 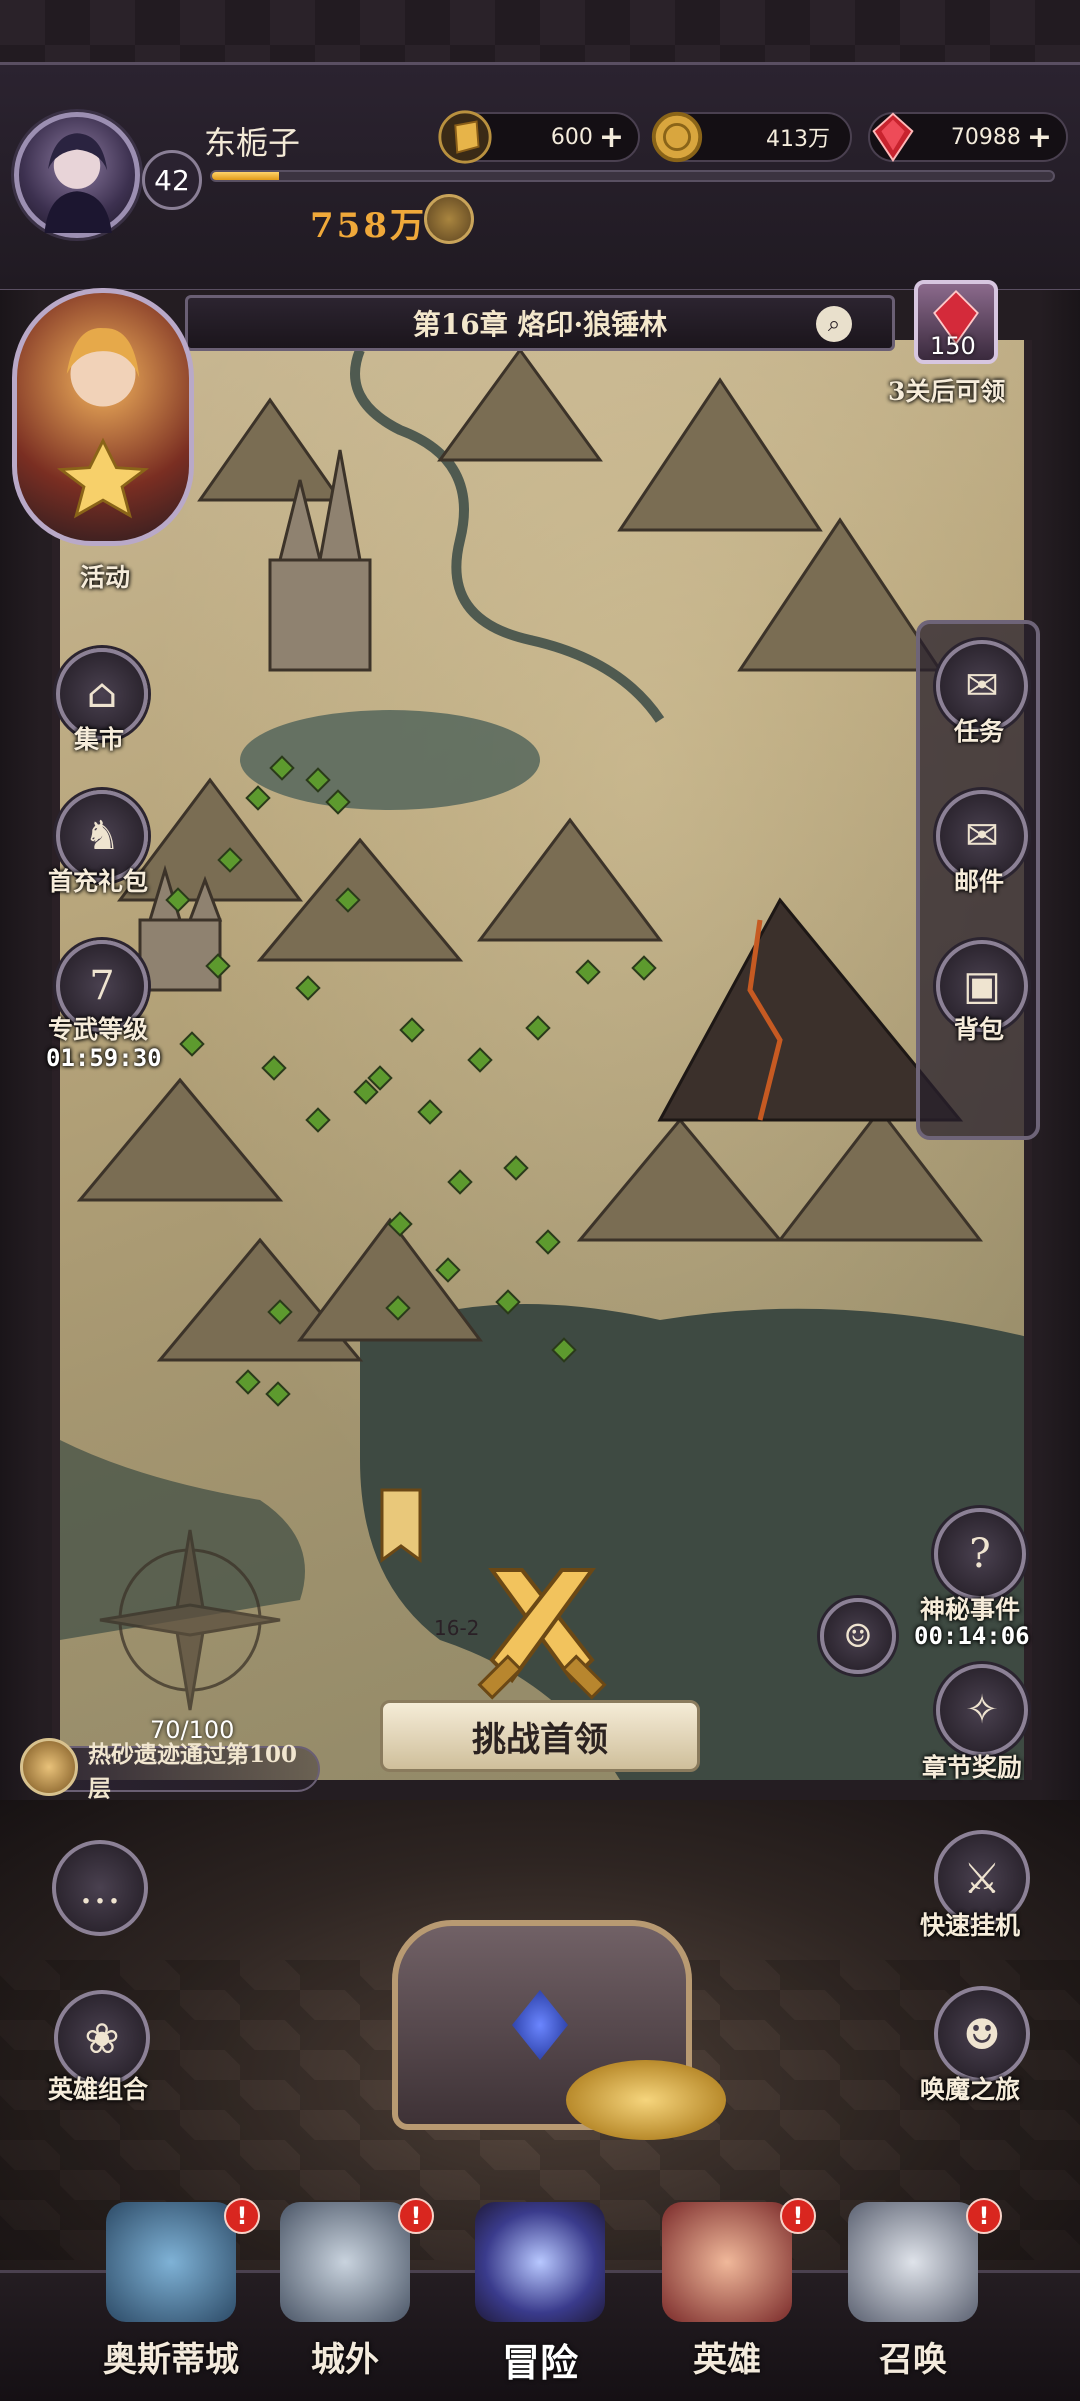 What do you see at coordinates (540, 1736) in the screenshot?
I see `challenge-boss-button: 挑战首领` at bounding box center [540, 1736].